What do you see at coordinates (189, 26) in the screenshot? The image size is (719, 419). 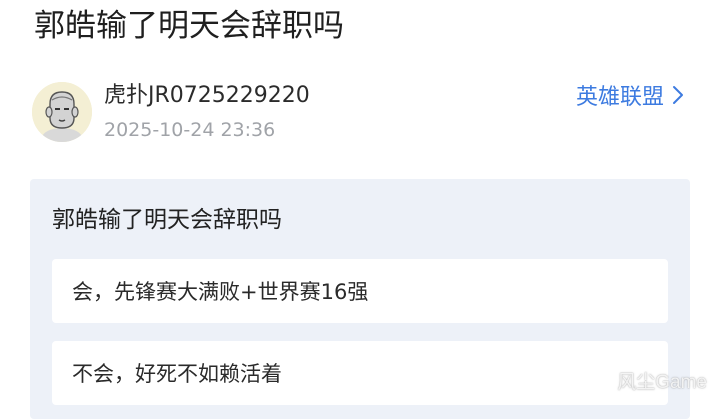 I see `post-title: 郭皓输了明天会辞职吗` at bounding box center [189, 26].